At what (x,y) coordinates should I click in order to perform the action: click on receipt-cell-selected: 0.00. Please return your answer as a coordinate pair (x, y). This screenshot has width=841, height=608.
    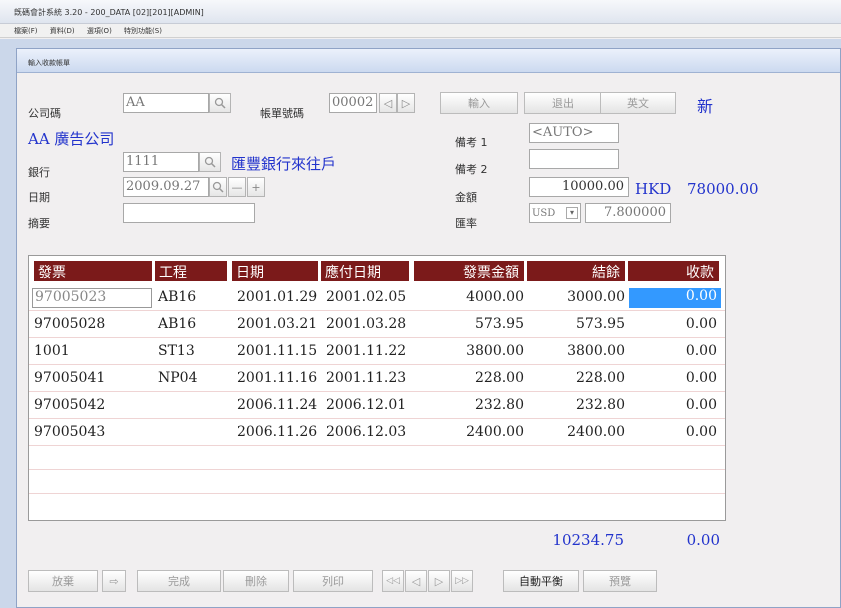
    Looking at the image, I should click on (675, 298).